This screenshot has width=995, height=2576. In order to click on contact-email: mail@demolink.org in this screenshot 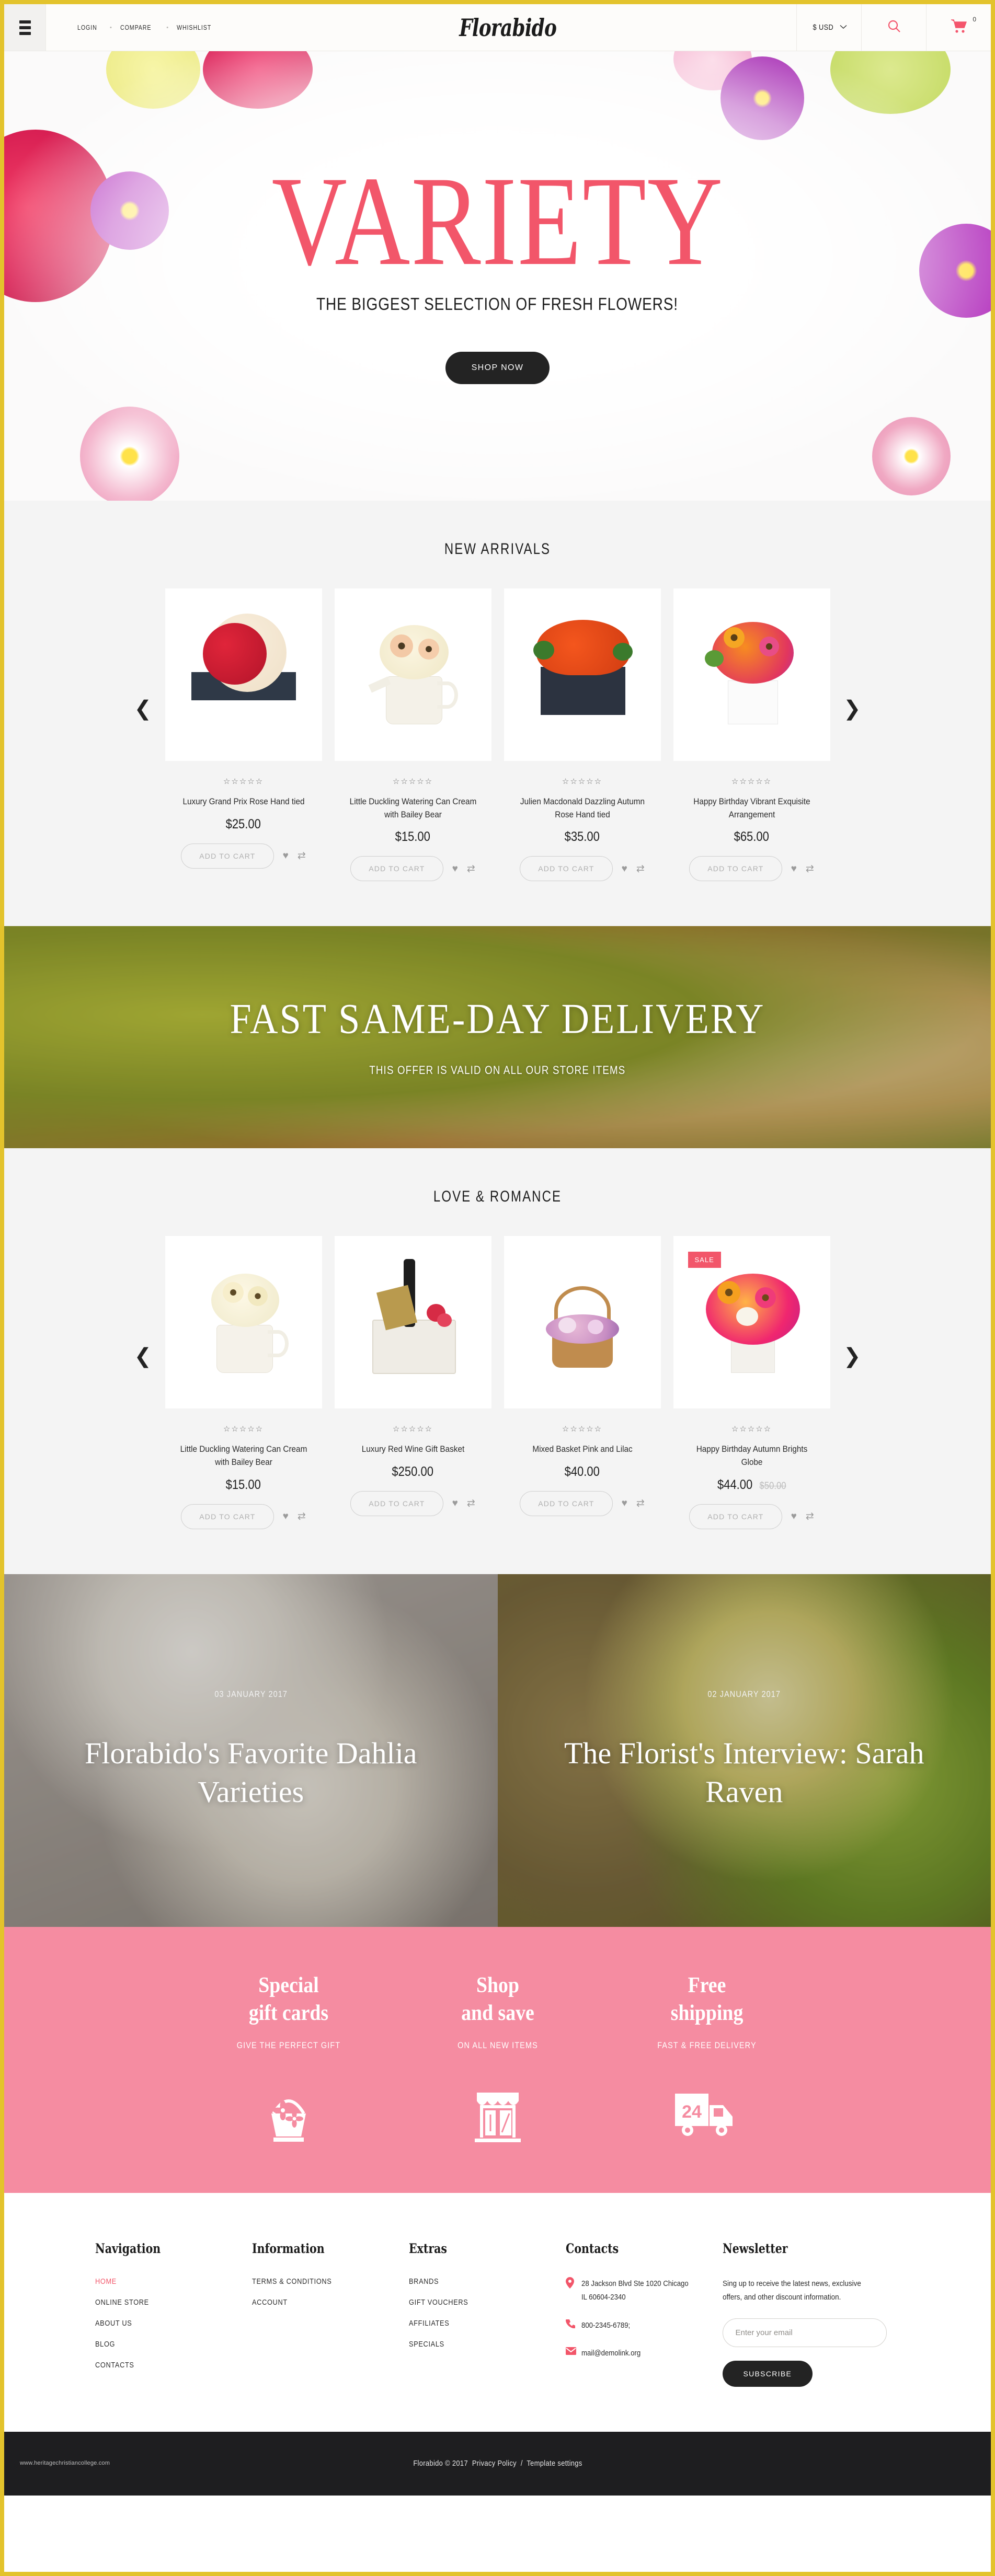, I will do `click(611, 2353)`.